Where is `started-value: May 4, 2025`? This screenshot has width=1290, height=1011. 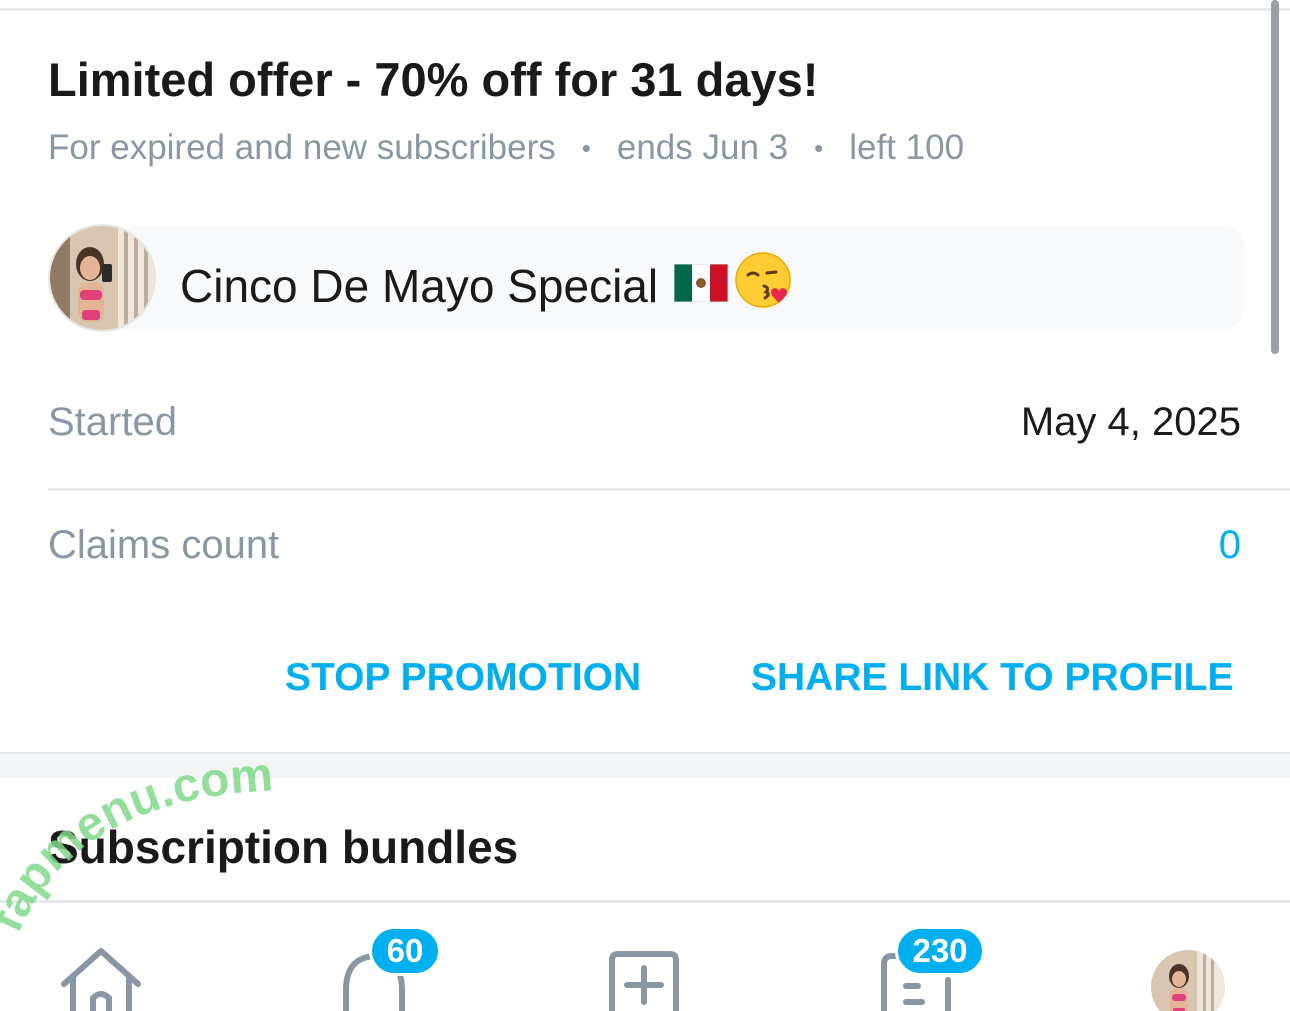 started-value: May 4, 2025 is located at coordinates (1130, 422).